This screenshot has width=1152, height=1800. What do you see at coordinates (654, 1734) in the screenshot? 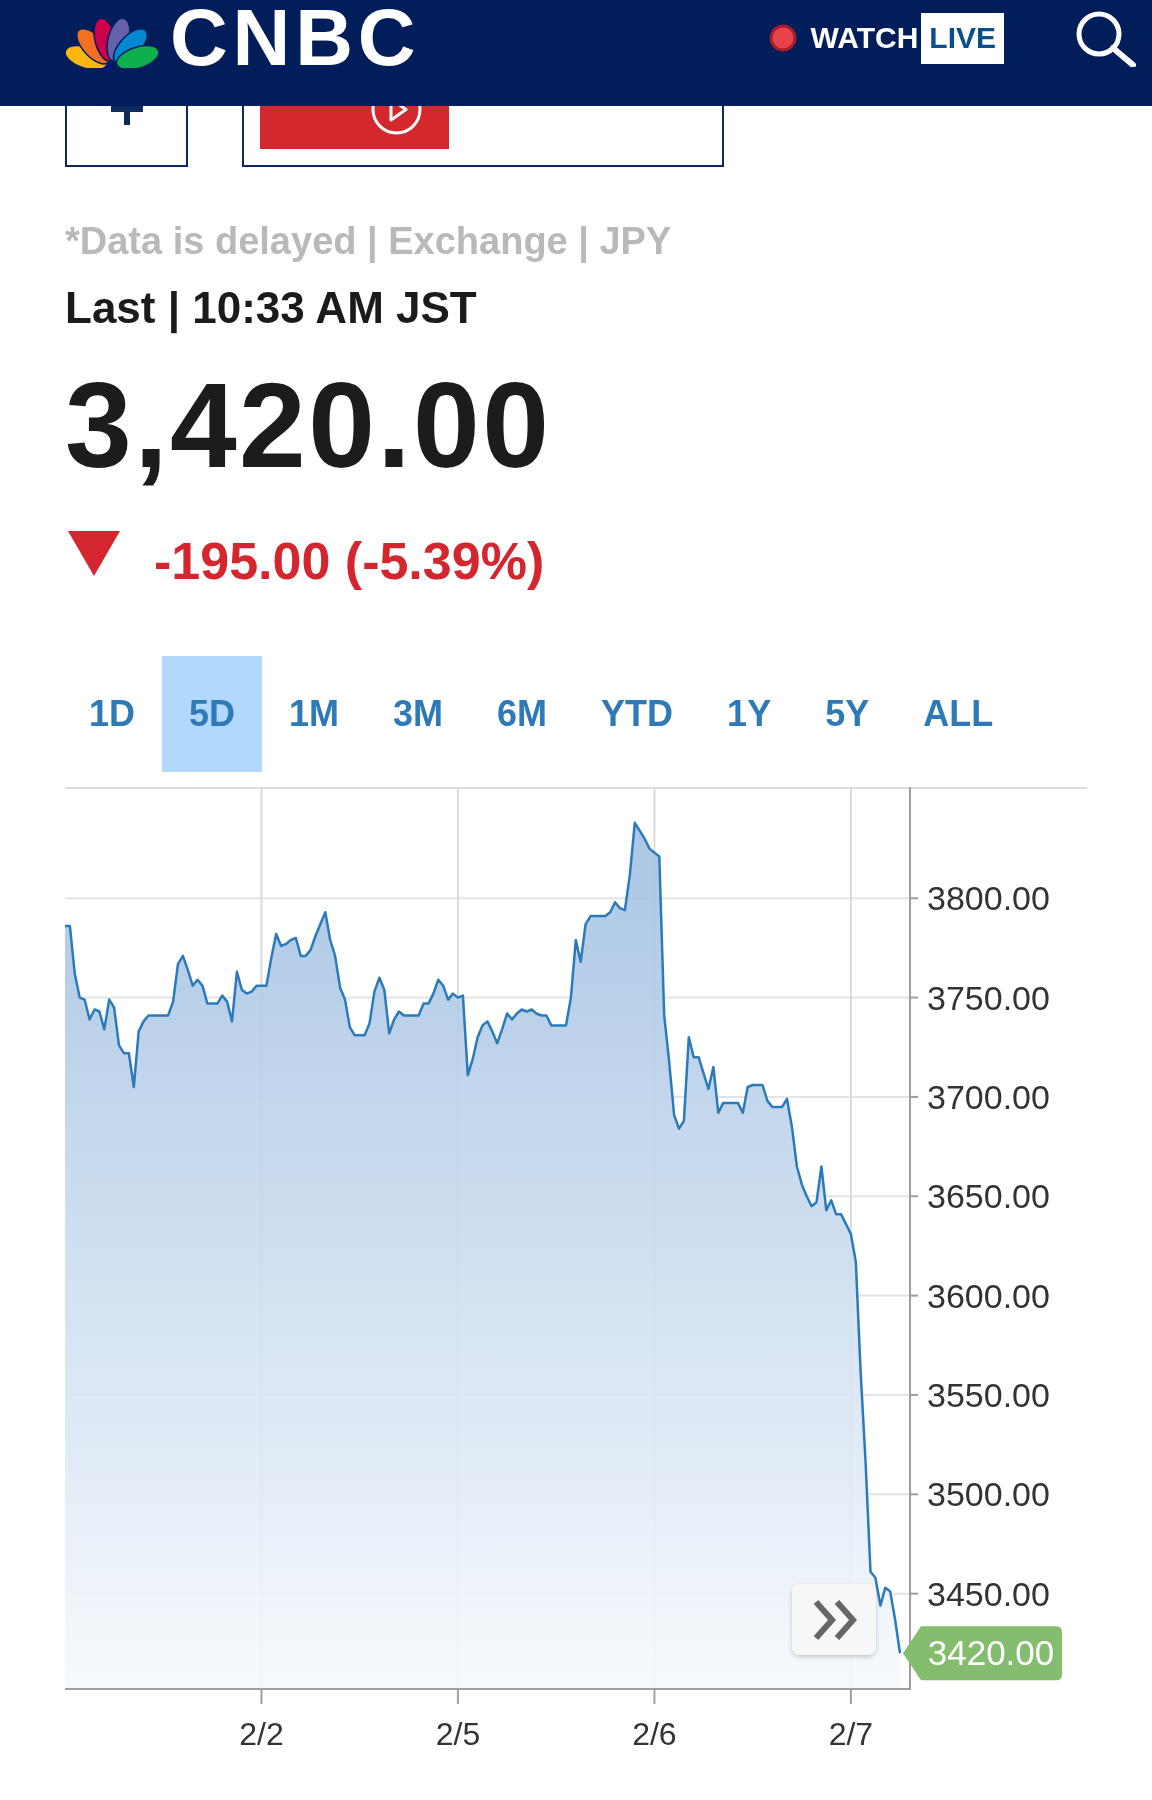
I see `x-axis-label: 2/6` at bounding box center [654, 1734].